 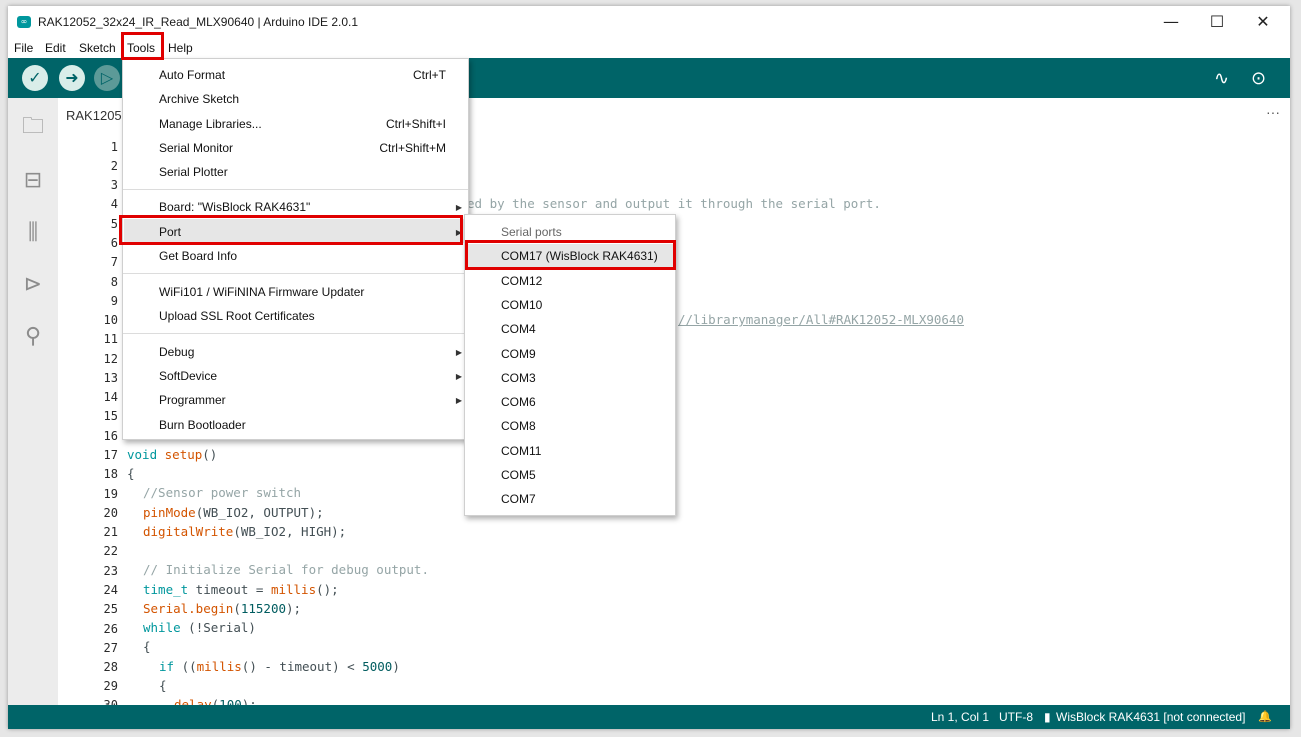 I want to click on line-number: 23, so click(x=110, y=571).